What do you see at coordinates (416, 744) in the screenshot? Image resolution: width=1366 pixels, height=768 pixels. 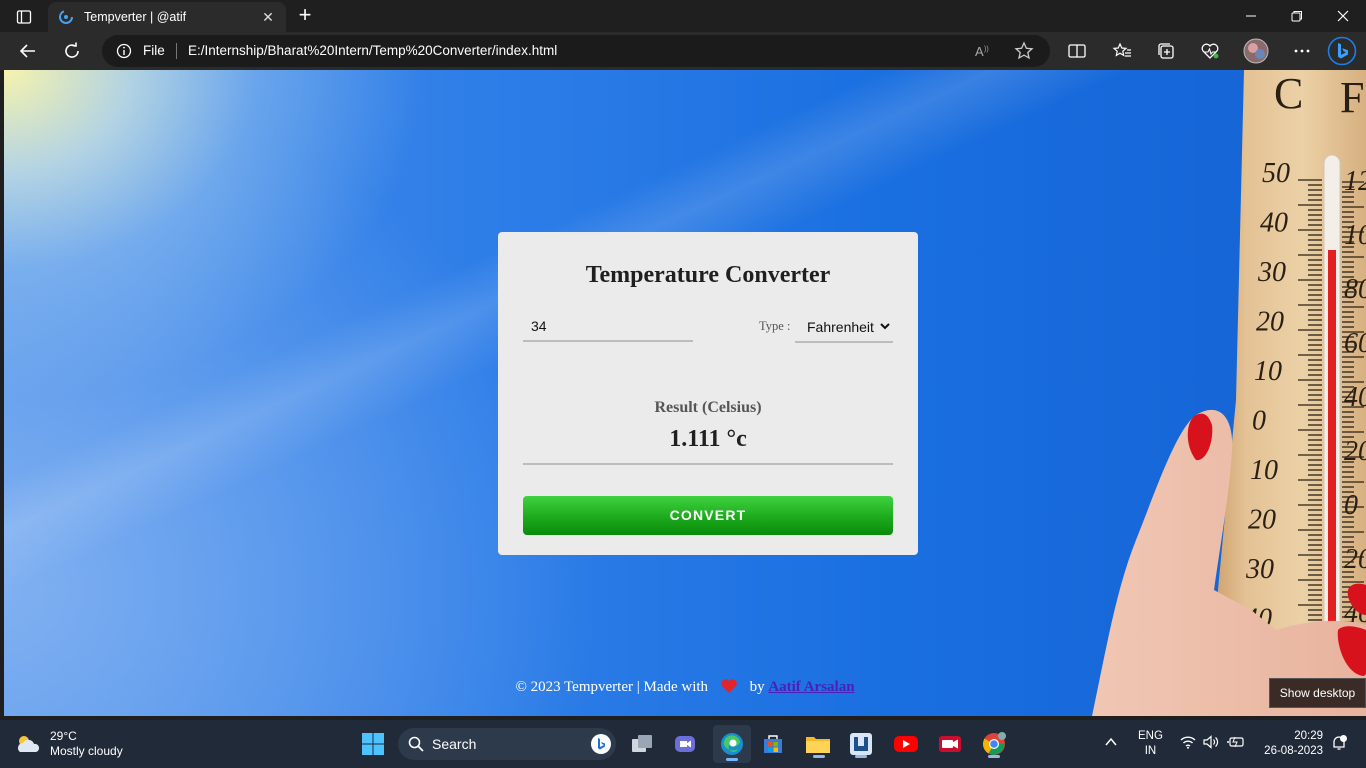 I see `search-icon` at bounding box center [416, 744].